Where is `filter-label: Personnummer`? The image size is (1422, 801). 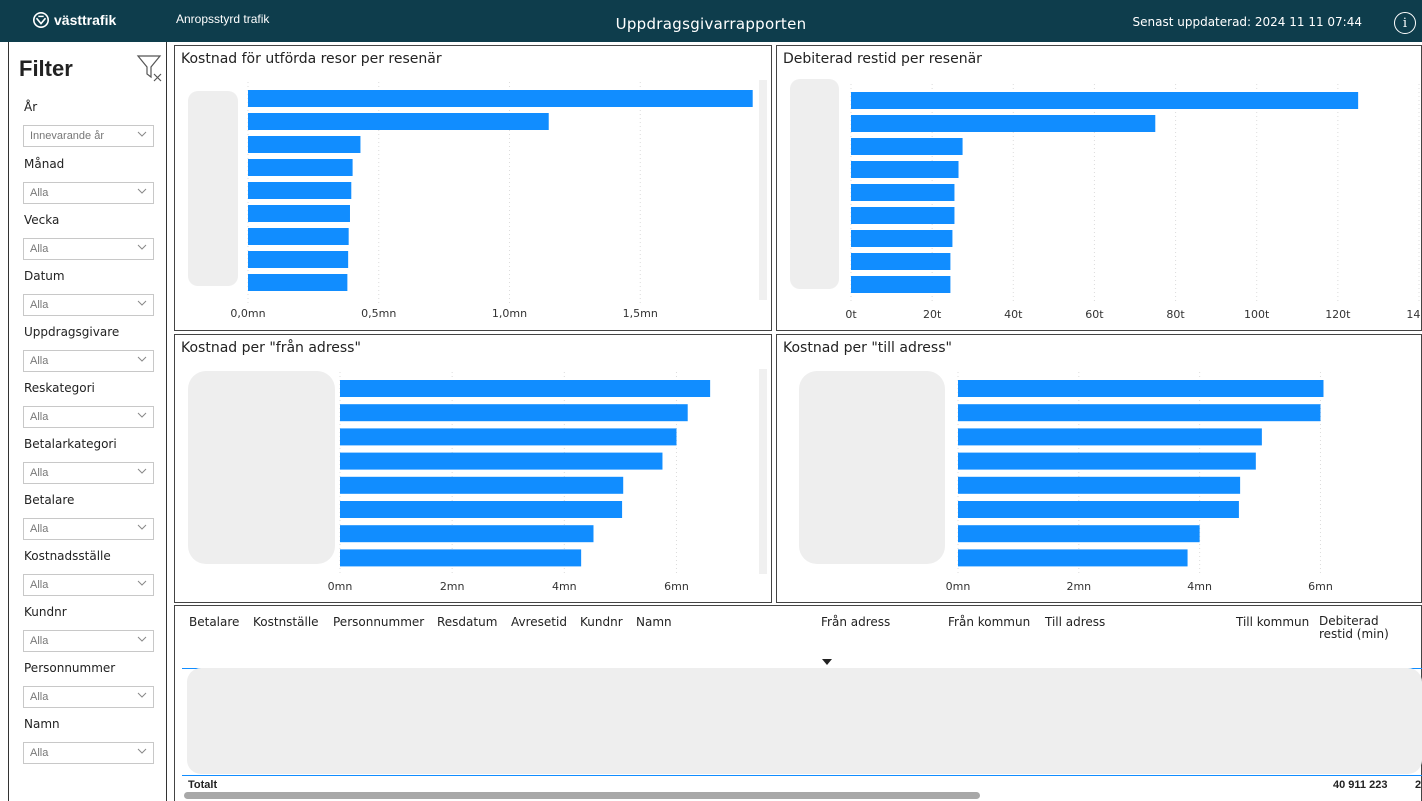
filter-label: Personnummer is located at coordinates (70, 668).